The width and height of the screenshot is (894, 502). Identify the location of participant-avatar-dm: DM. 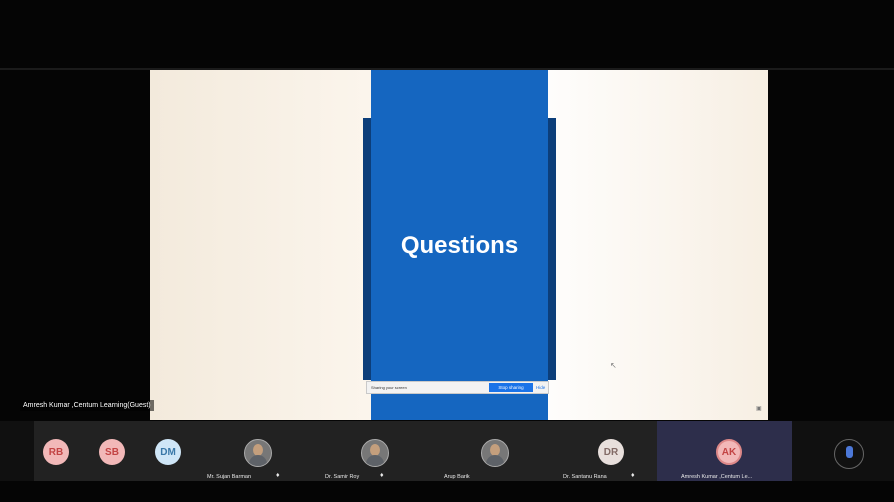
(168, 452).